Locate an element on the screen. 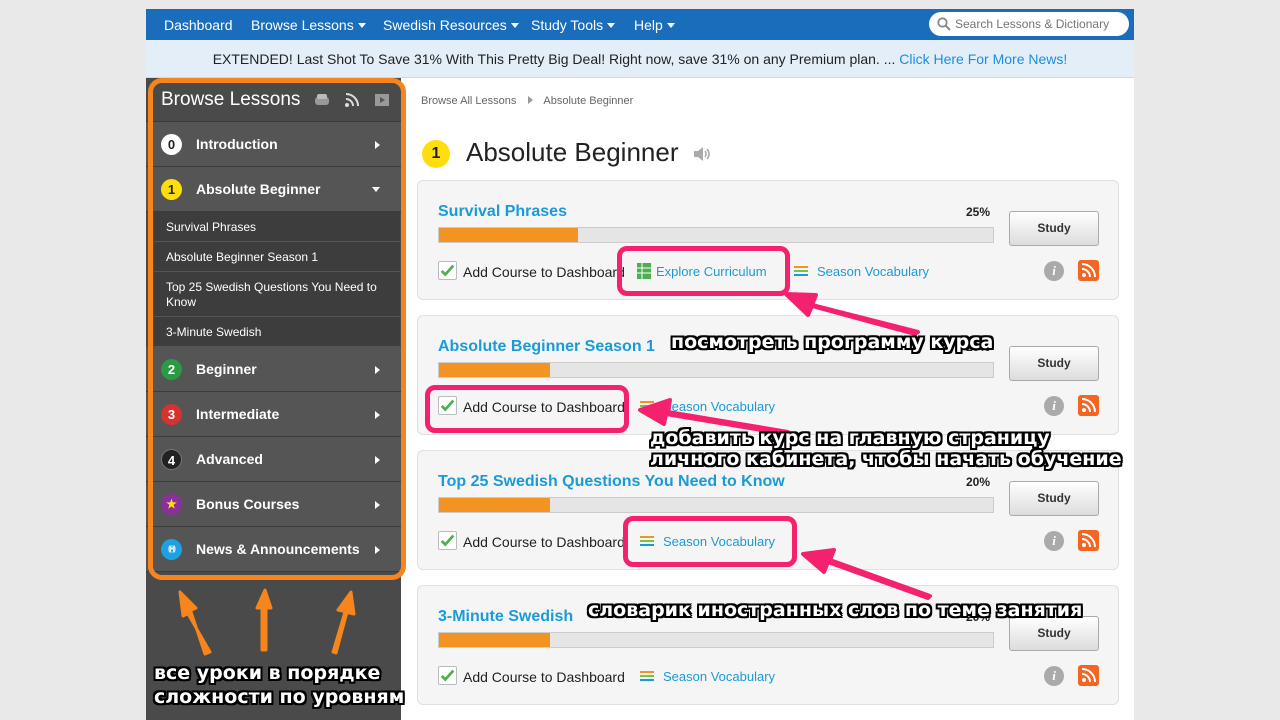 The image size is (1280, 720). breadcrumb-current: Absolute Beginner is located at coordinates (588, 101).